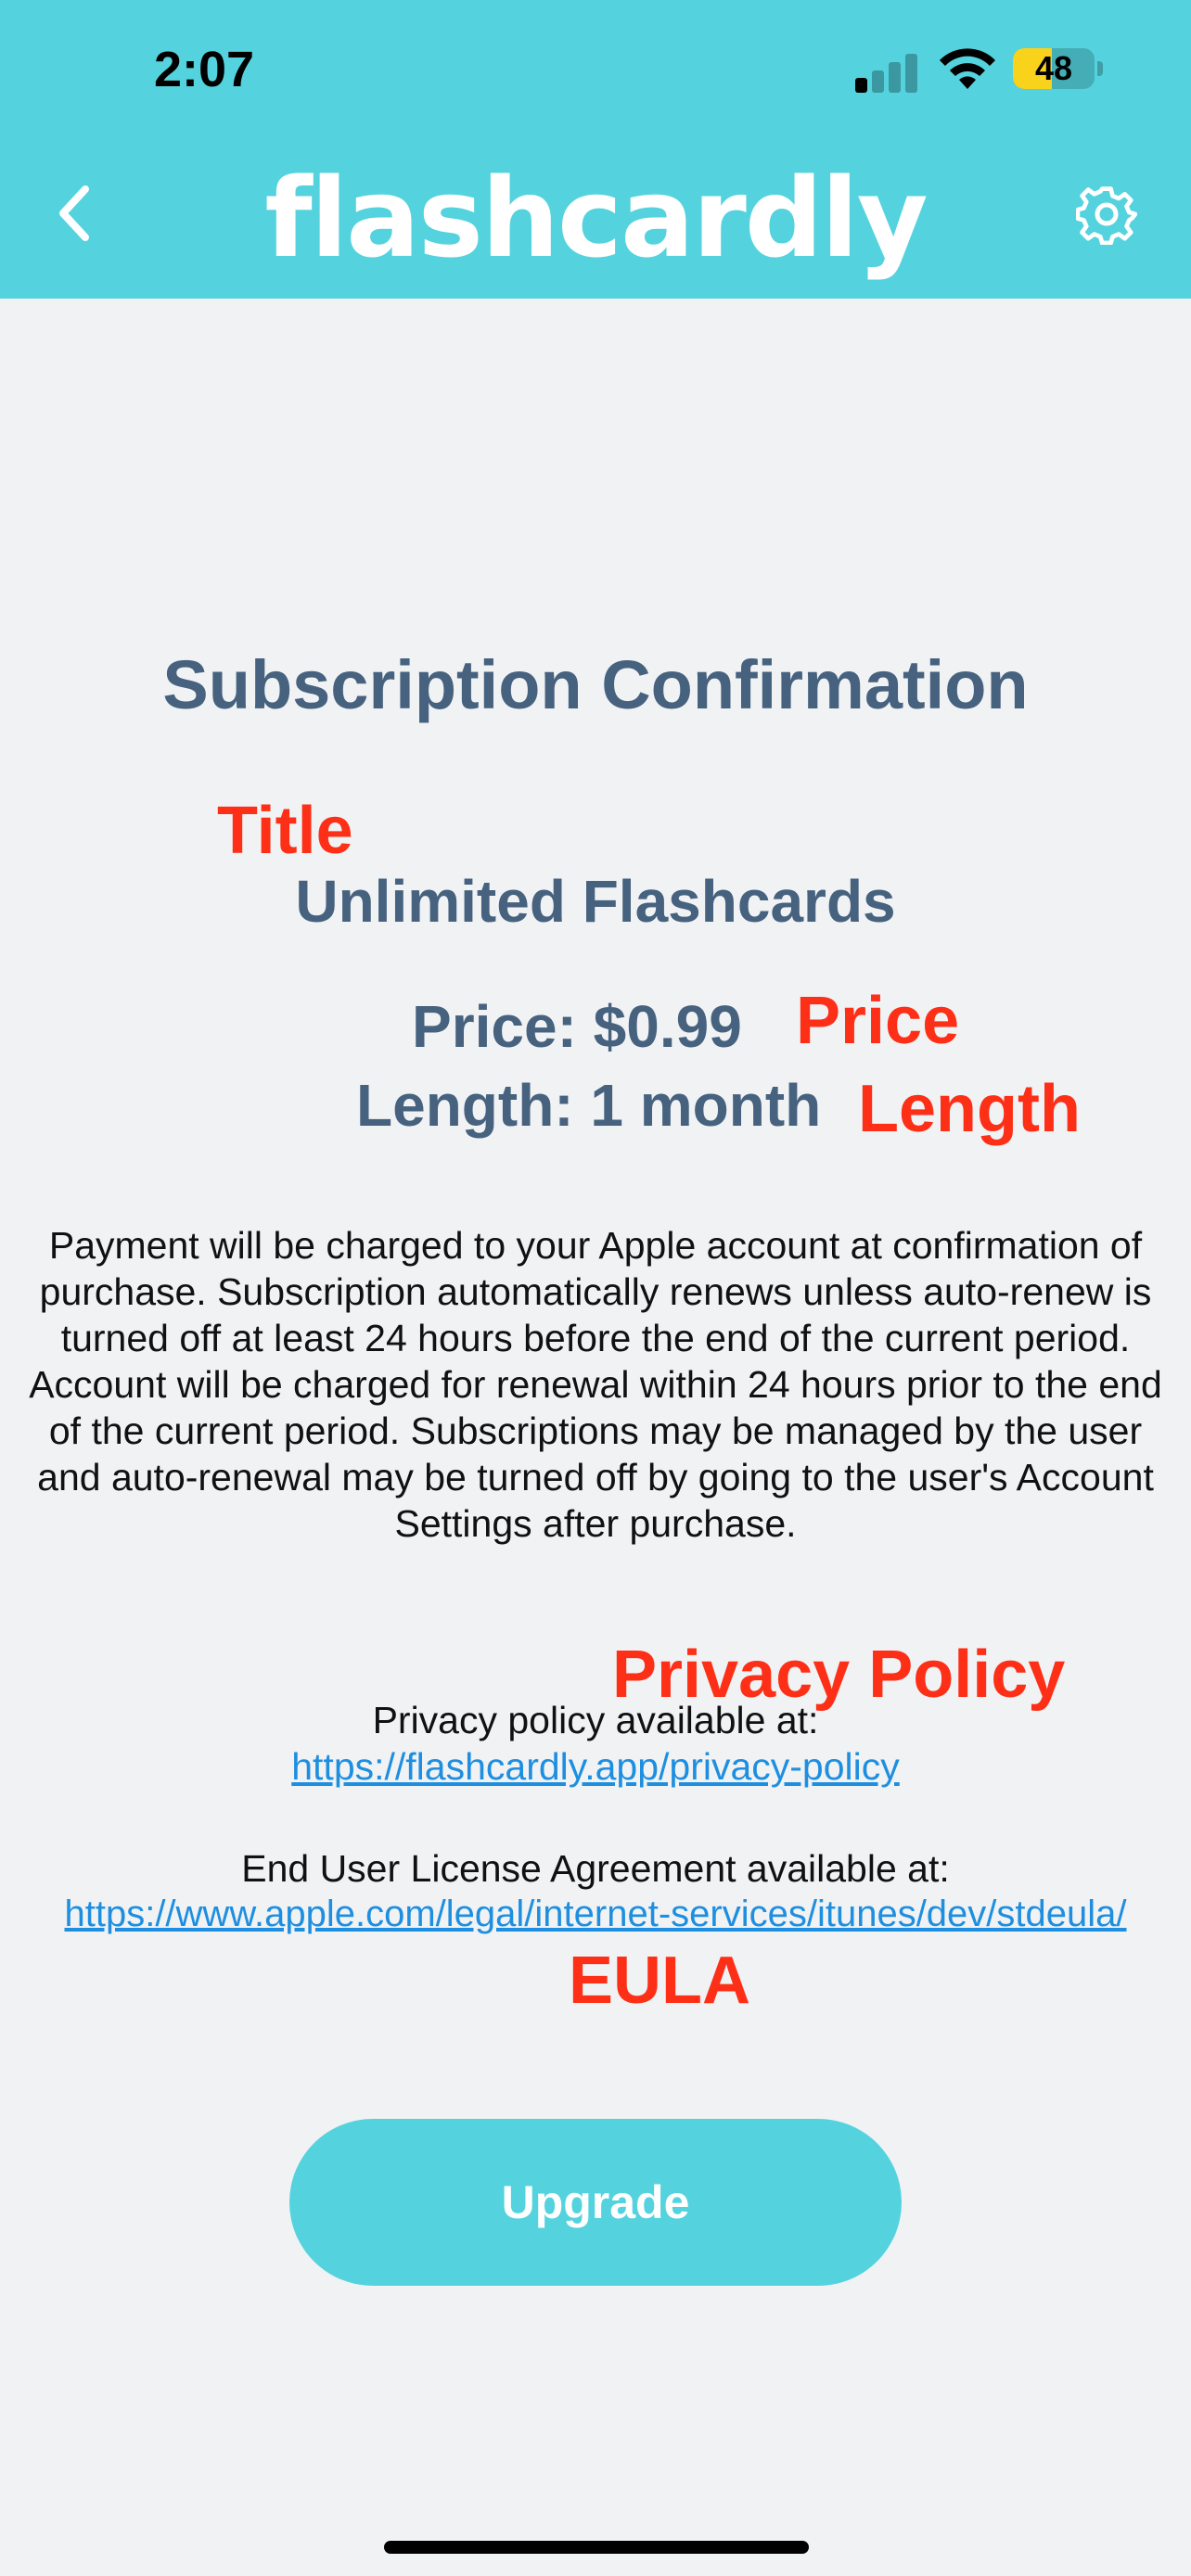 This screenshot has height=2576, width=1191. Describe the element at coordinates (577, 1026) in the screenshot. I see `price-text: Price: $0.99` at that location.